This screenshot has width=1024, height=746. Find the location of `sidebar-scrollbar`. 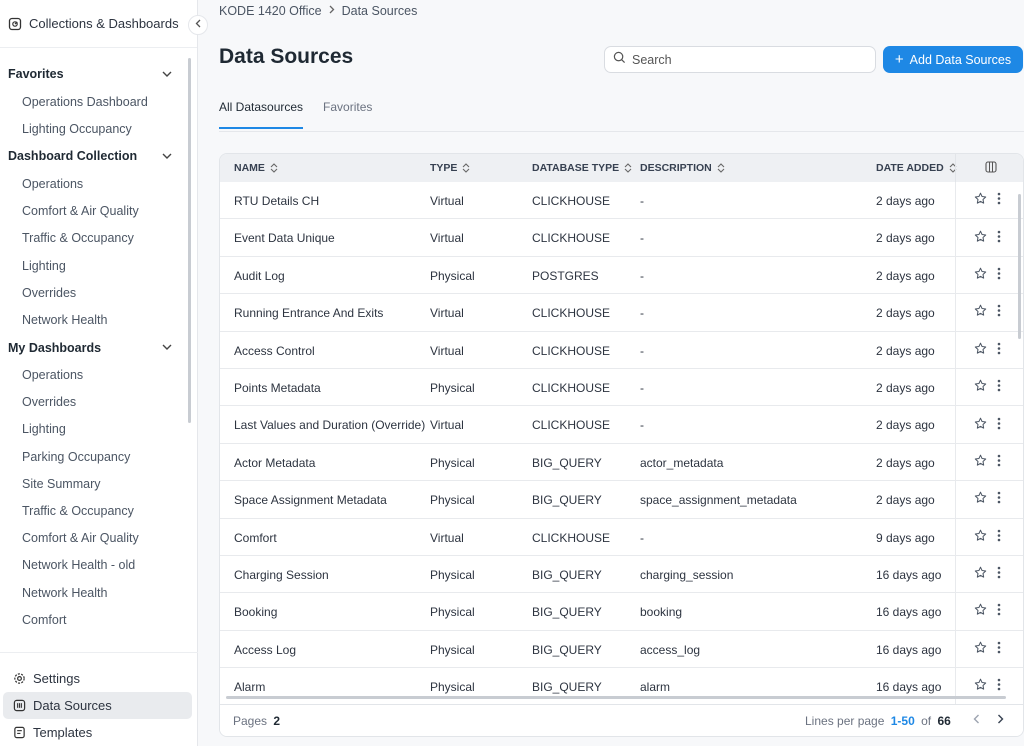

sidebar-scrollbar is located at coordinates (189, 240).